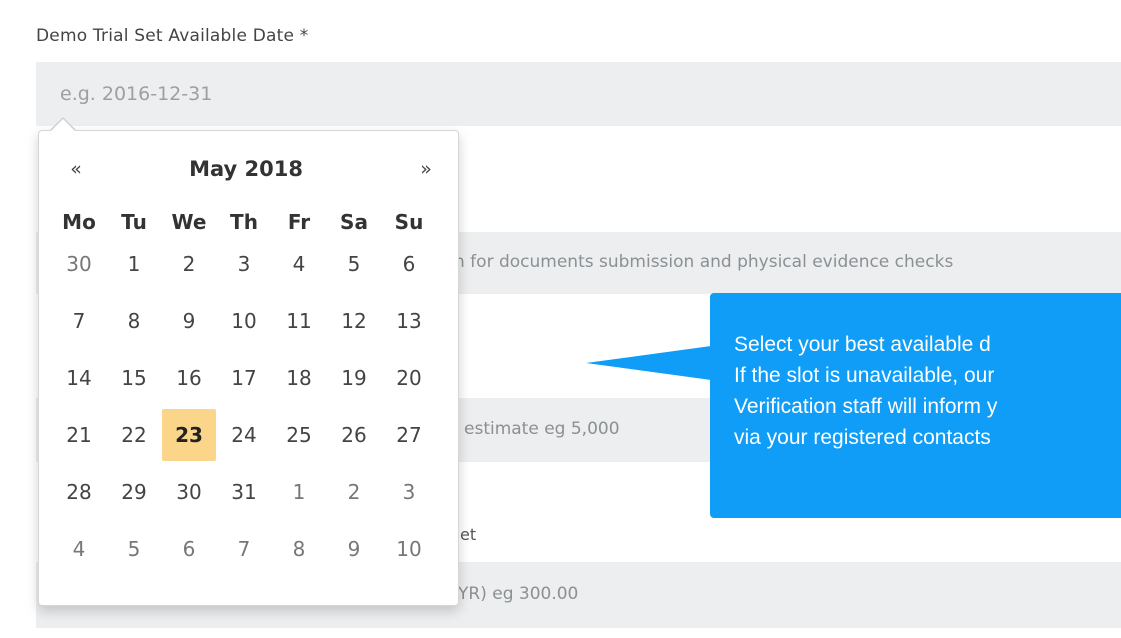 This screenshot has width=1121, height=638. What do you see at coordinates (244, 492) in the screenshot?
I see `day-cell: 31` at bounding box center [244, 492].